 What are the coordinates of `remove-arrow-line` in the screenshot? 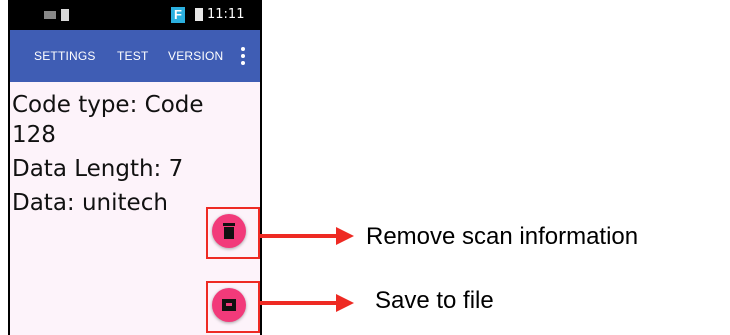 It's located at (299, 236).